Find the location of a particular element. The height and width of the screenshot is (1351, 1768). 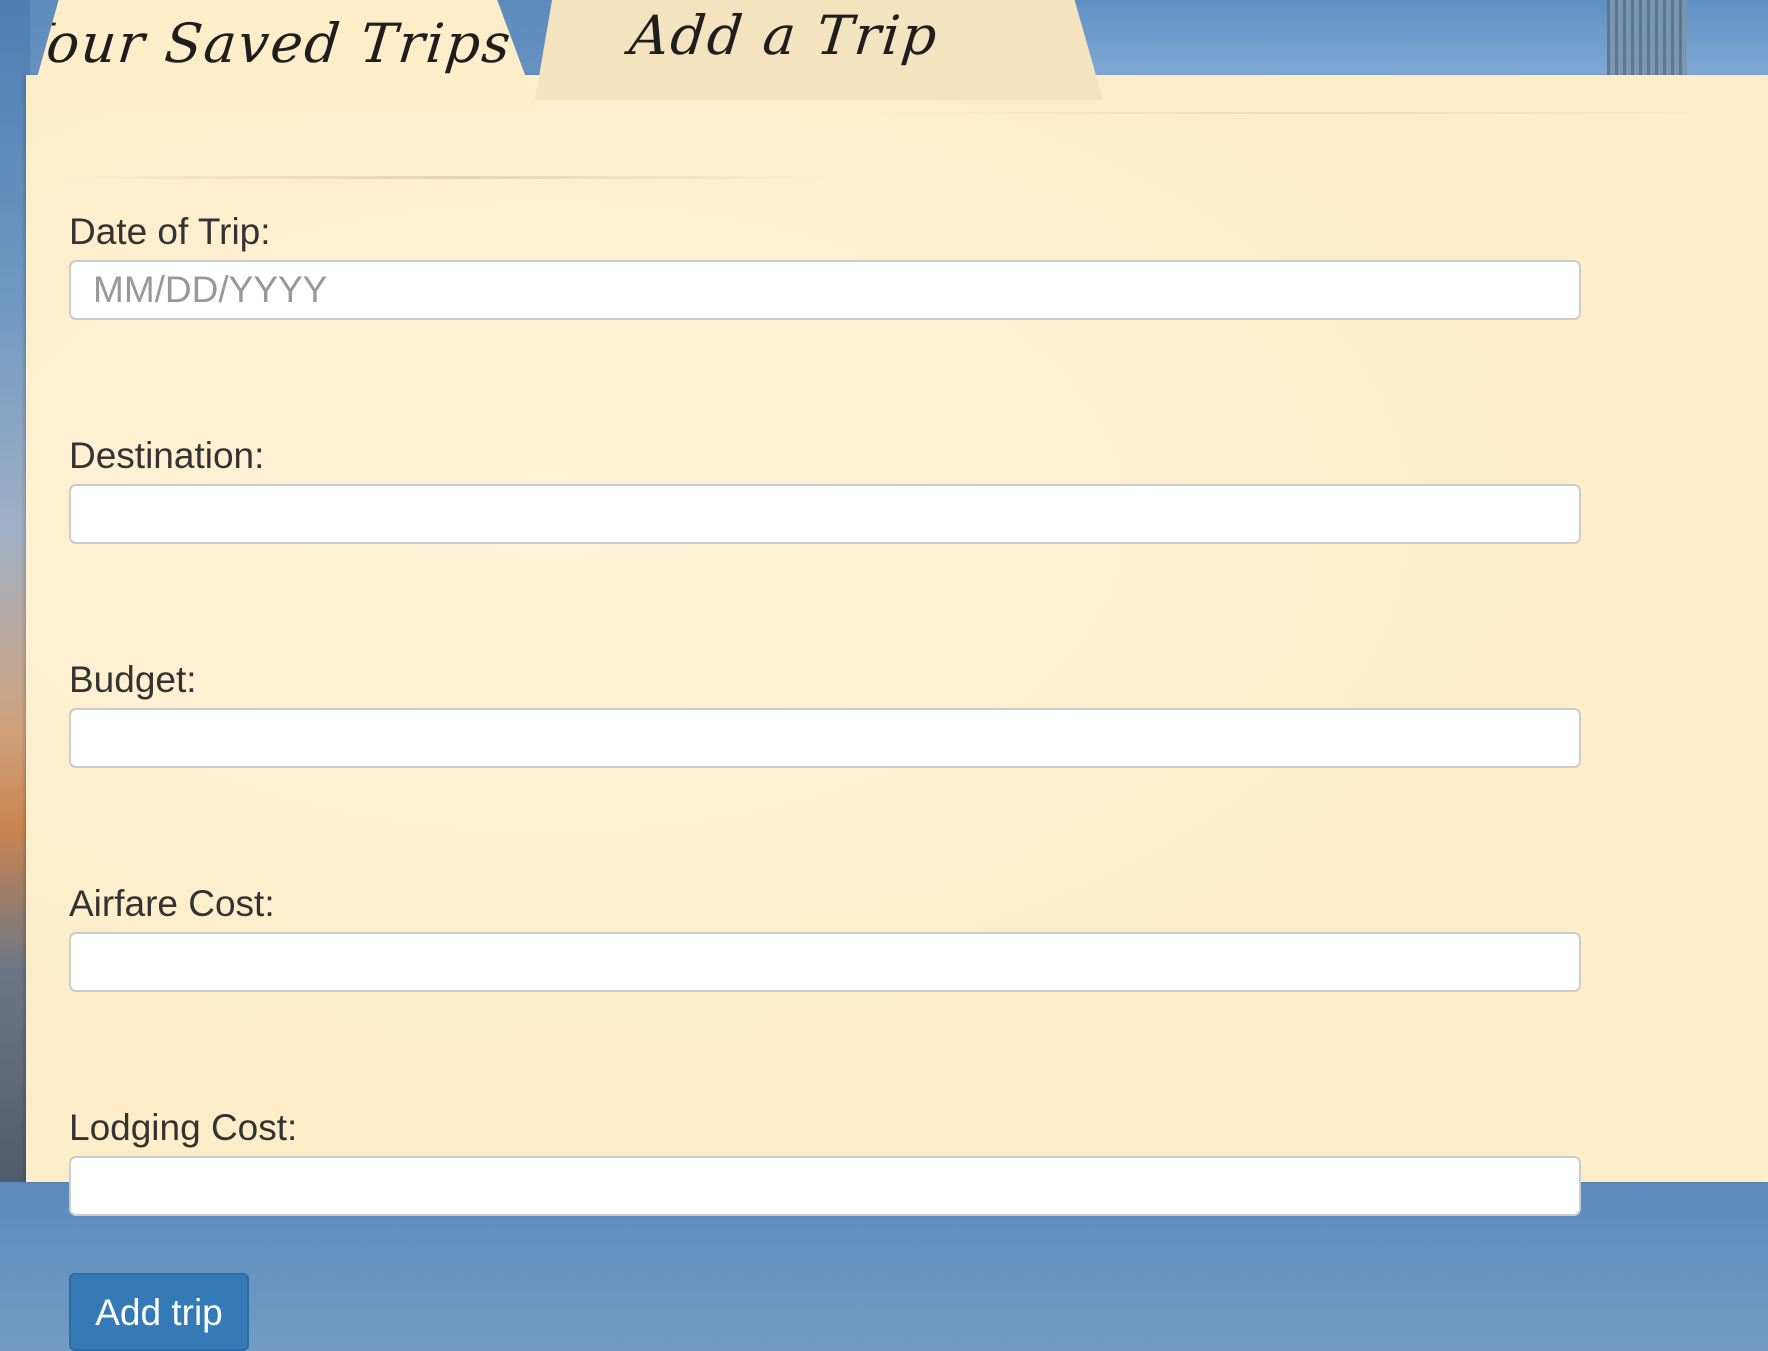

folder-crease-top is located at coordinates (1310, 113).